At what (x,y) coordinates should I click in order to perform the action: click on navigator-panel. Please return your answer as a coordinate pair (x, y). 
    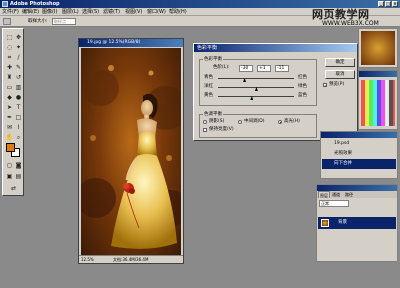
    Looking at the image, I should click on (378, 48).